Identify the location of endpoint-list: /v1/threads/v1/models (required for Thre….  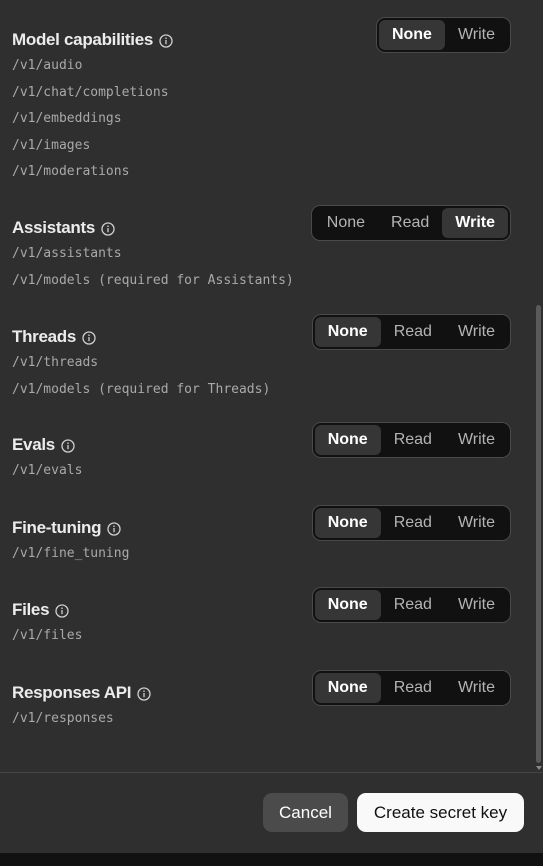
(261, 376).